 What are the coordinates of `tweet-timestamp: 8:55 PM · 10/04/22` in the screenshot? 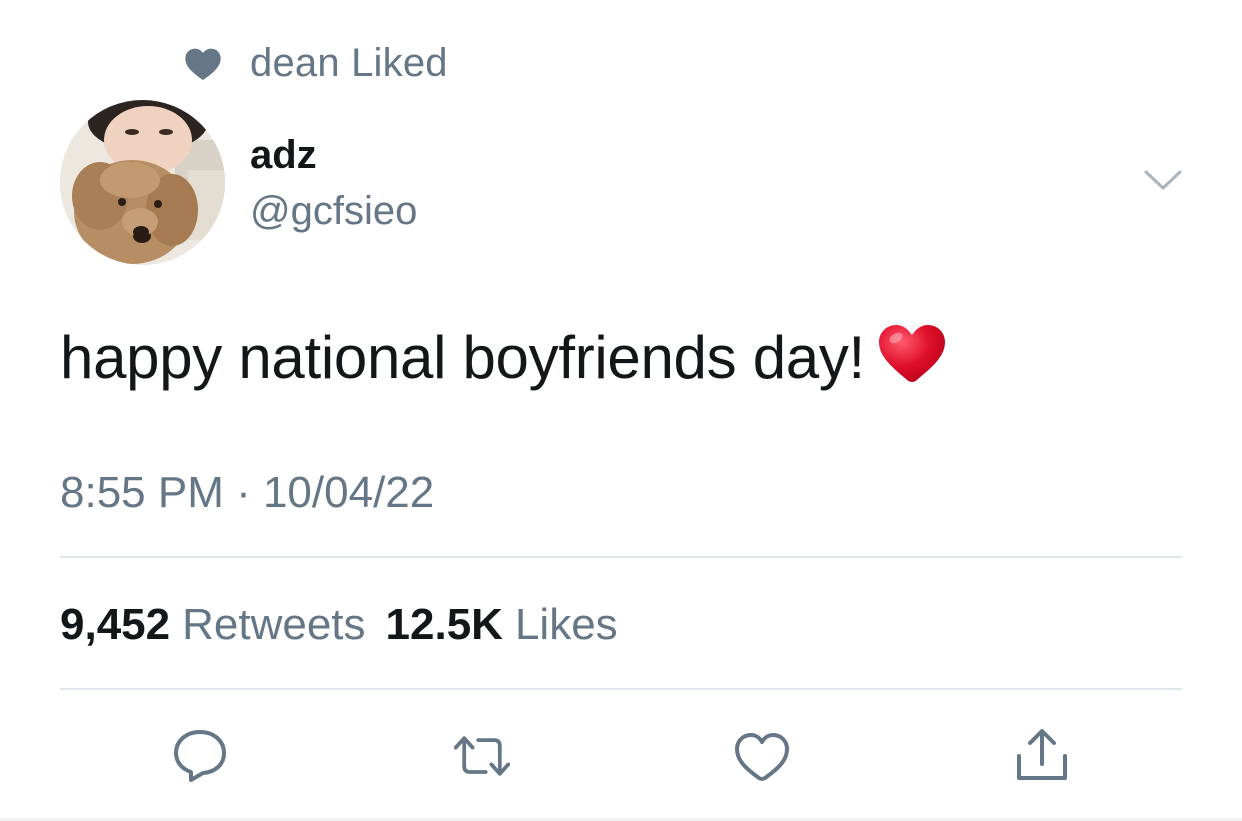 It's located at (247, 493).